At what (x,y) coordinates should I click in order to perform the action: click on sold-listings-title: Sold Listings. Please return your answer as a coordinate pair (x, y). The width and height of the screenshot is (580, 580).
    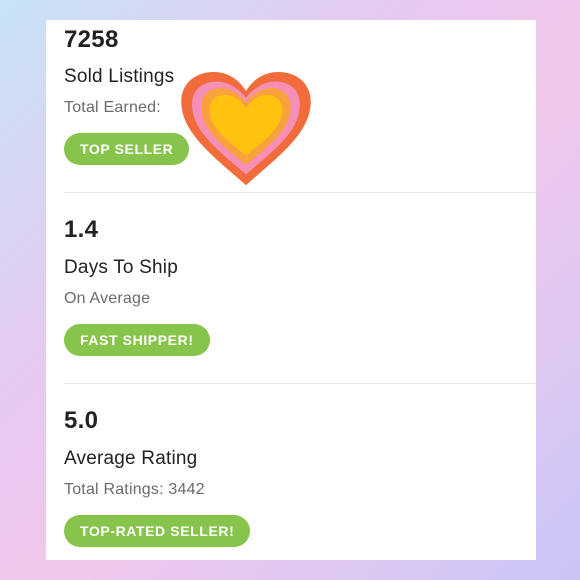
    Looking at the image, I should click on (119, 76).